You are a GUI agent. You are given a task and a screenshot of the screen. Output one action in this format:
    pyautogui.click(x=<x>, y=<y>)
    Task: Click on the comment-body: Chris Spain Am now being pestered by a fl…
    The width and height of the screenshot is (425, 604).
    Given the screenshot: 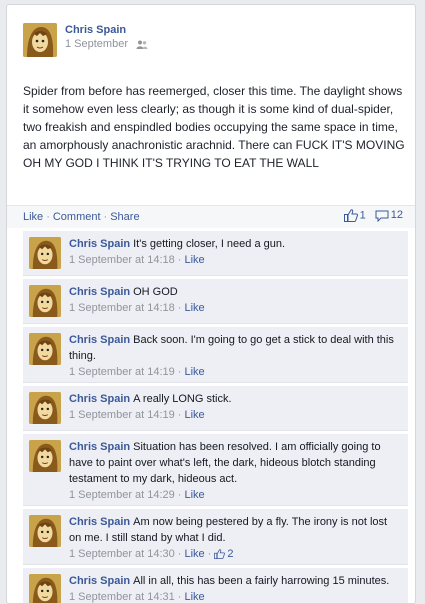 What is the action you would take?
    pyautogui.click(x=235, y=530)
    